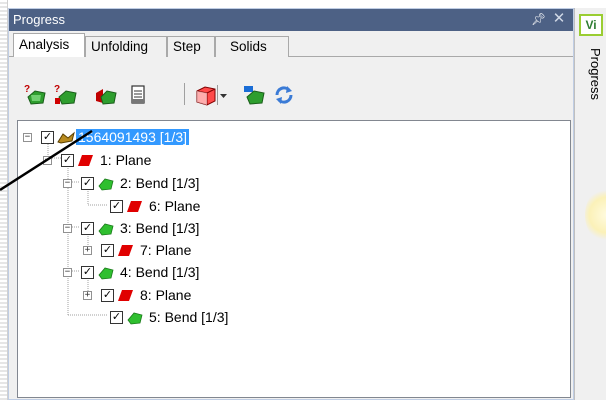 Image resolution: width=606 pixels, height=400 pixels. What do you see at coordinates (187, 46) in the screenshot?
I see `tab-label: Step` at bounding box center [187, 46].